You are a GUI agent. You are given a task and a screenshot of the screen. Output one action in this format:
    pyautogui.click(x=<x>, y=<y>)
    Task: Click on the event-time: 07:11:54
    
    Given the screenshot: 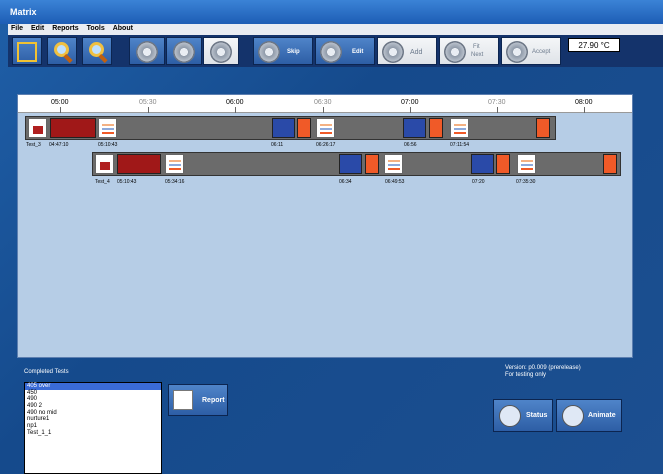 What is the action you would take?
    pyautogui.click(x=460, y=145)
    